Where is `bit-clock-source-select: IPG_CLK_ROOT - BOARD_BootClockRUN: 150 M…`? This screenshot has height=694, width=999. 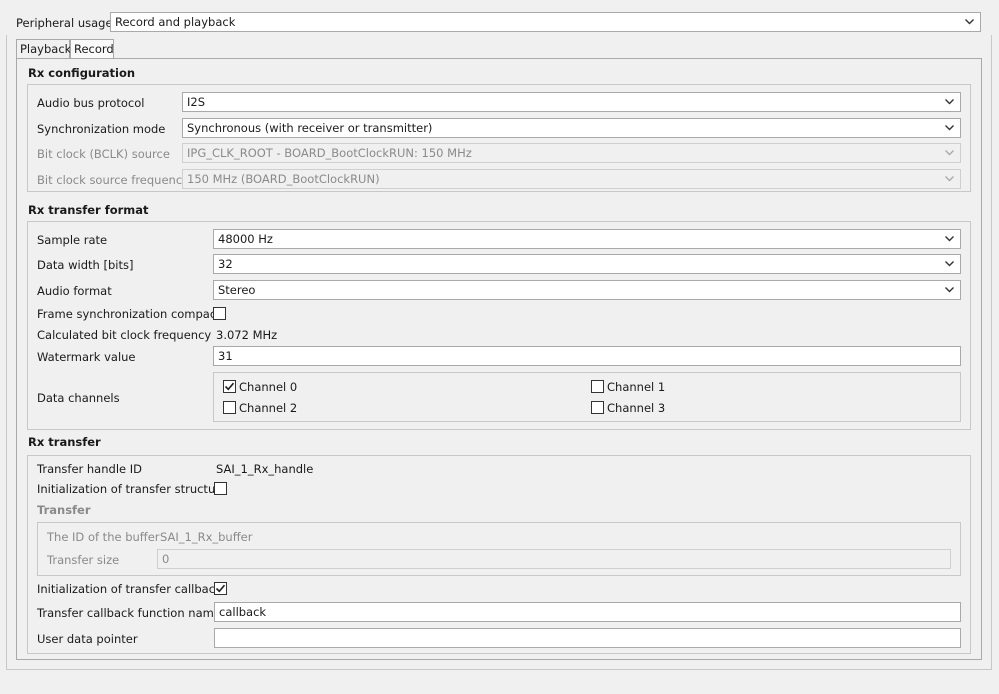 bit-clock-source-select: IPG_CLK_ROOT - BOARD_BootClockRUN: 150 M… is located at coordinates (571, 153).